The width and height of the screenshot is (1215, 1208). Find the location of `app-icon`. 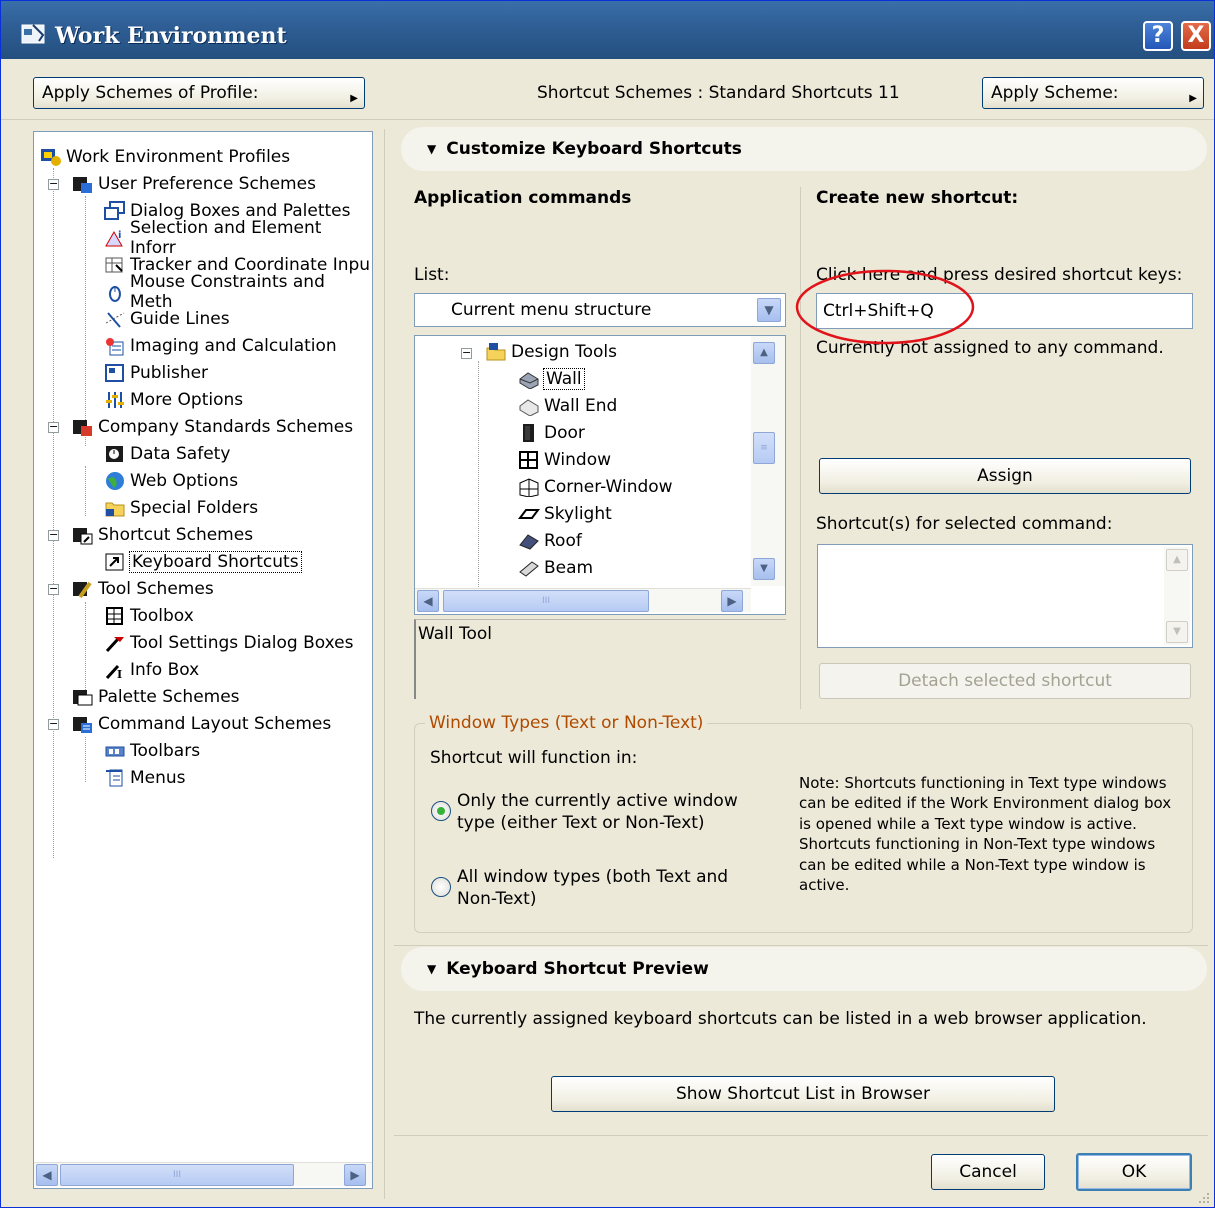

app-icon is located at coordinates (33, 34).